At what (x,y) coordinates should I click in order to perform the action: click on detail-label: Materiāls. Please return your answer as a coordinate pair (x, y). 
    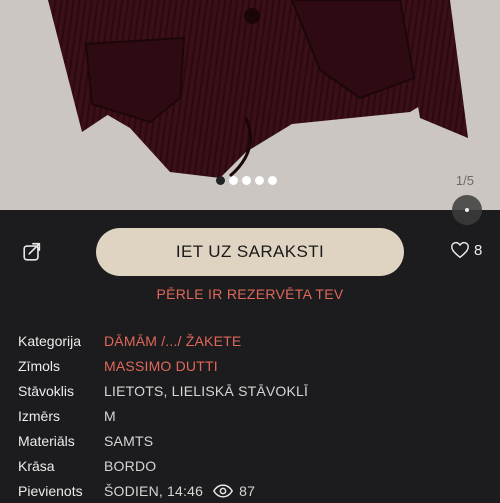
    Looking at the image, I should click on (46, 440).